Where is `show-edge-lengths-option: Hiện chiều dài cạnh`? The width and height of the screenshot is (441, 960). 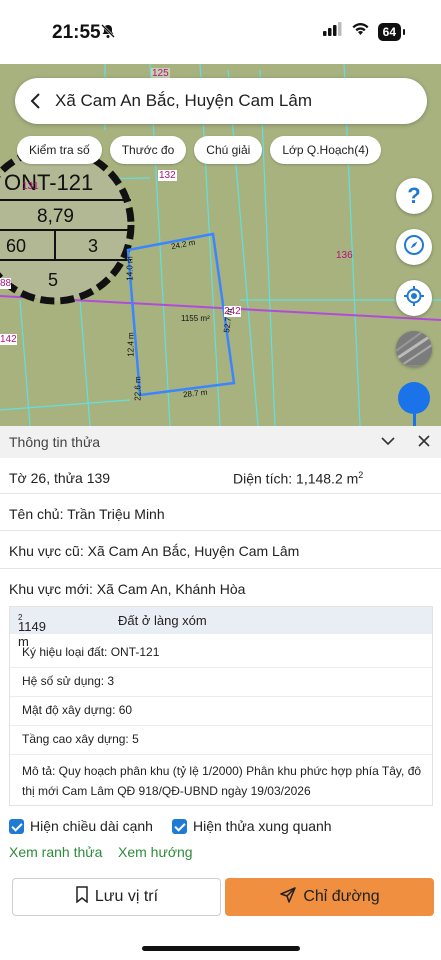
show-edge-lengths-option: Hiện chiều dài cạnh is located at coordinates (81, 826).